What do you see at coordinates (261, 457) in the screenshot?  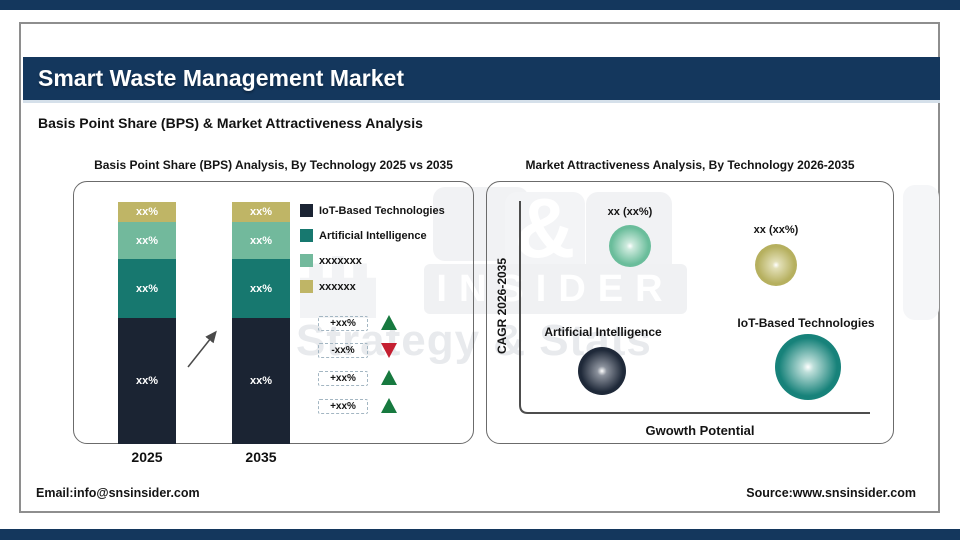 I see `x-tick-2035: 2035` at bounding box center [261, 457].